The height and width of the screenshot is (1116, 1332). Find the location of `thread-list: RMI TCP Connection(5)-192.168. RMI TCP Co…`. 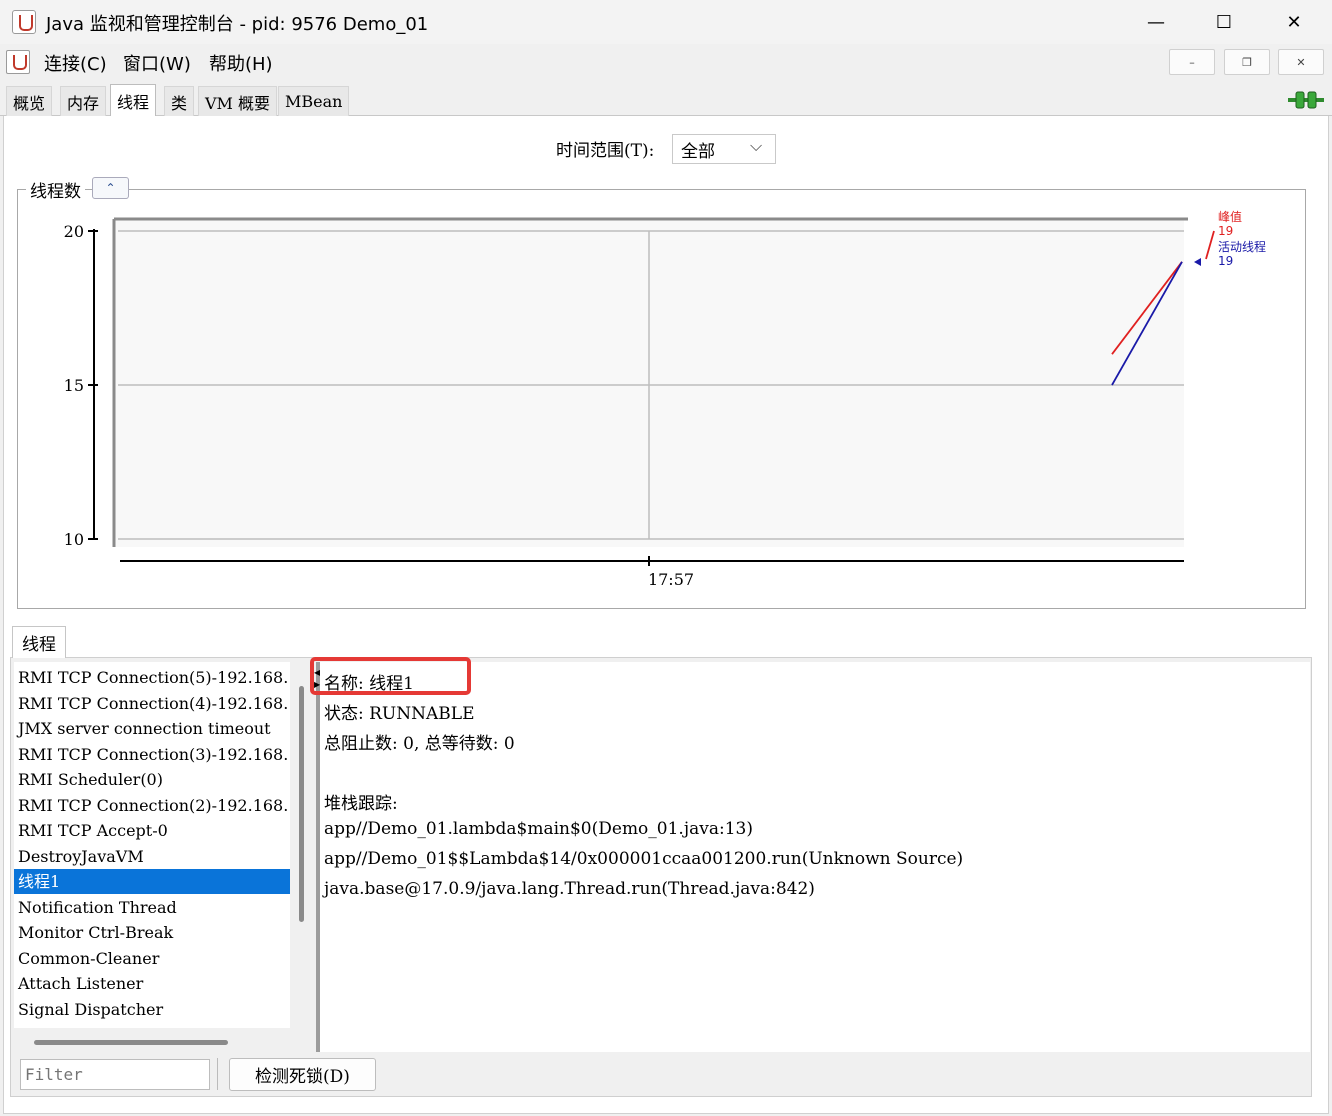

thread-list: RMI TCP Connection(5)-192.168. RMI TCP Co… is located at coordinates (152, 845).